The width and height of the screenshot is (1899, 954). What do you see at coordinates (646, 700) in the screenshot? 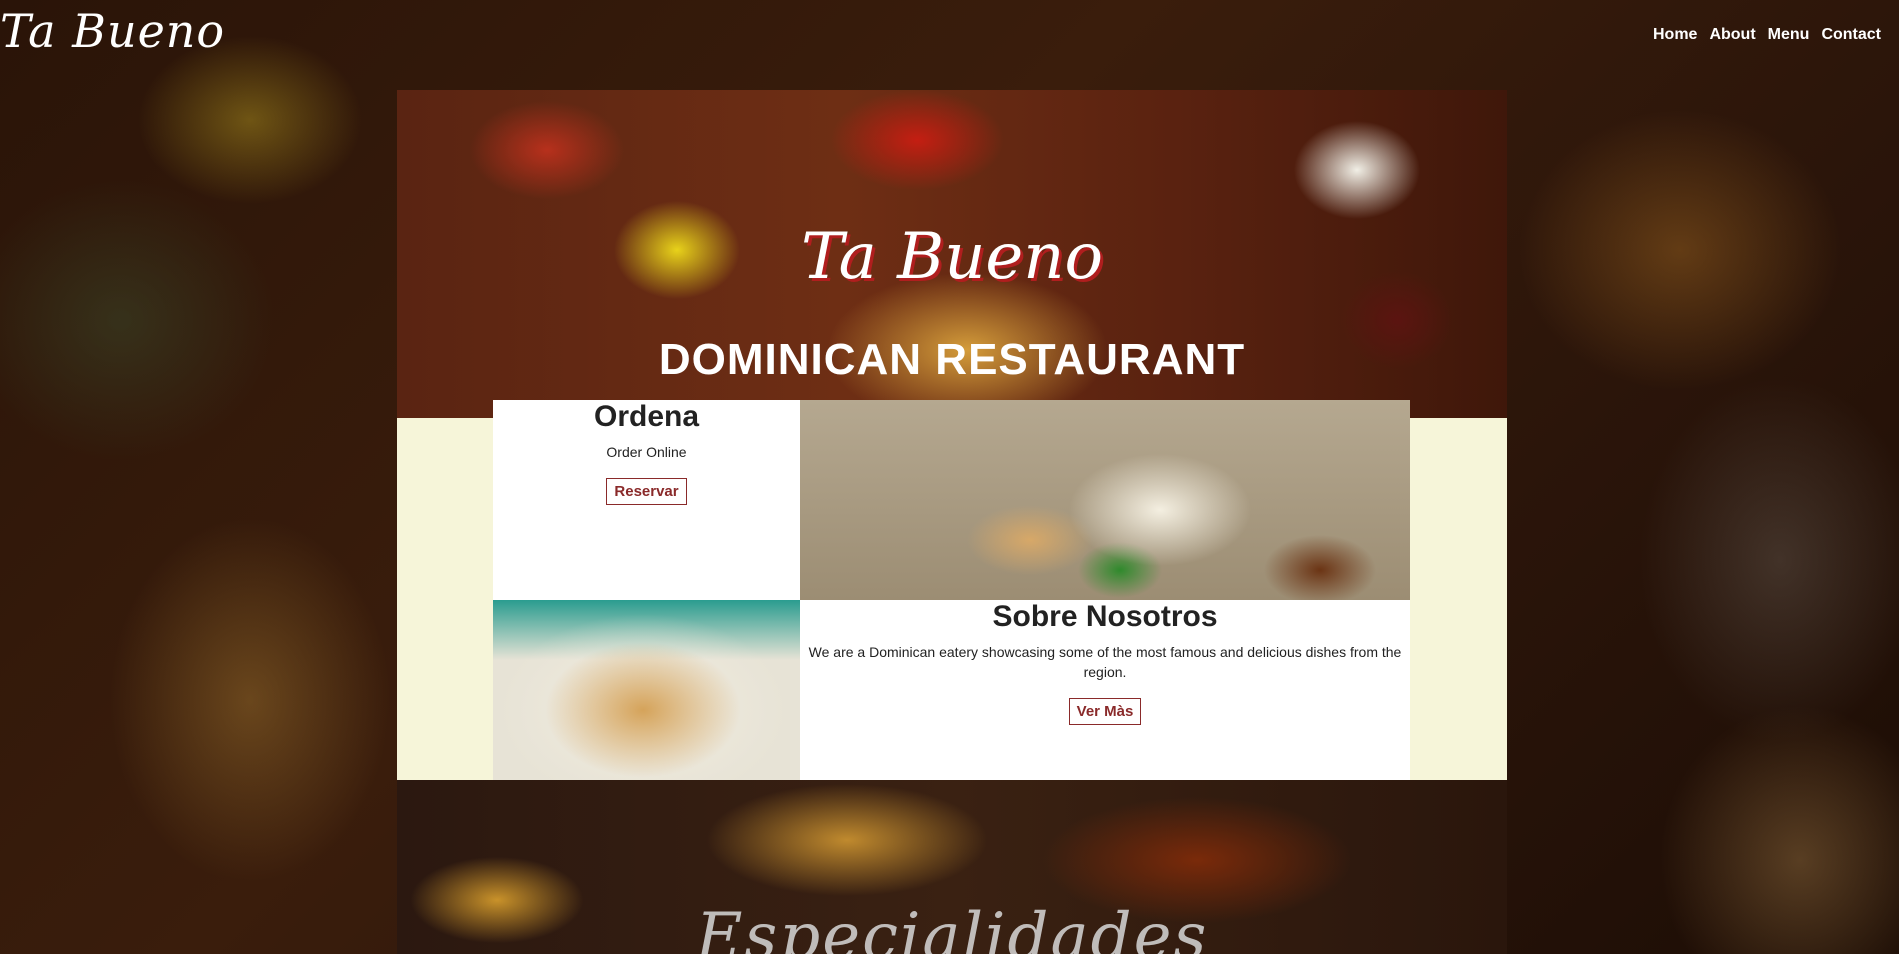
I see `food-photo-empanadas` at bounding box center [646, 700].